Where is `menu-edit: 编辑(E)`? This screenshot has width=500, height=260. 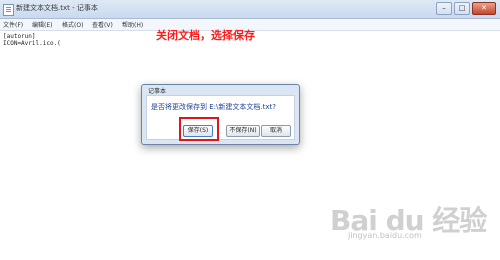 menu-edit: 编辑(E) is located at coordinates (42, 24).